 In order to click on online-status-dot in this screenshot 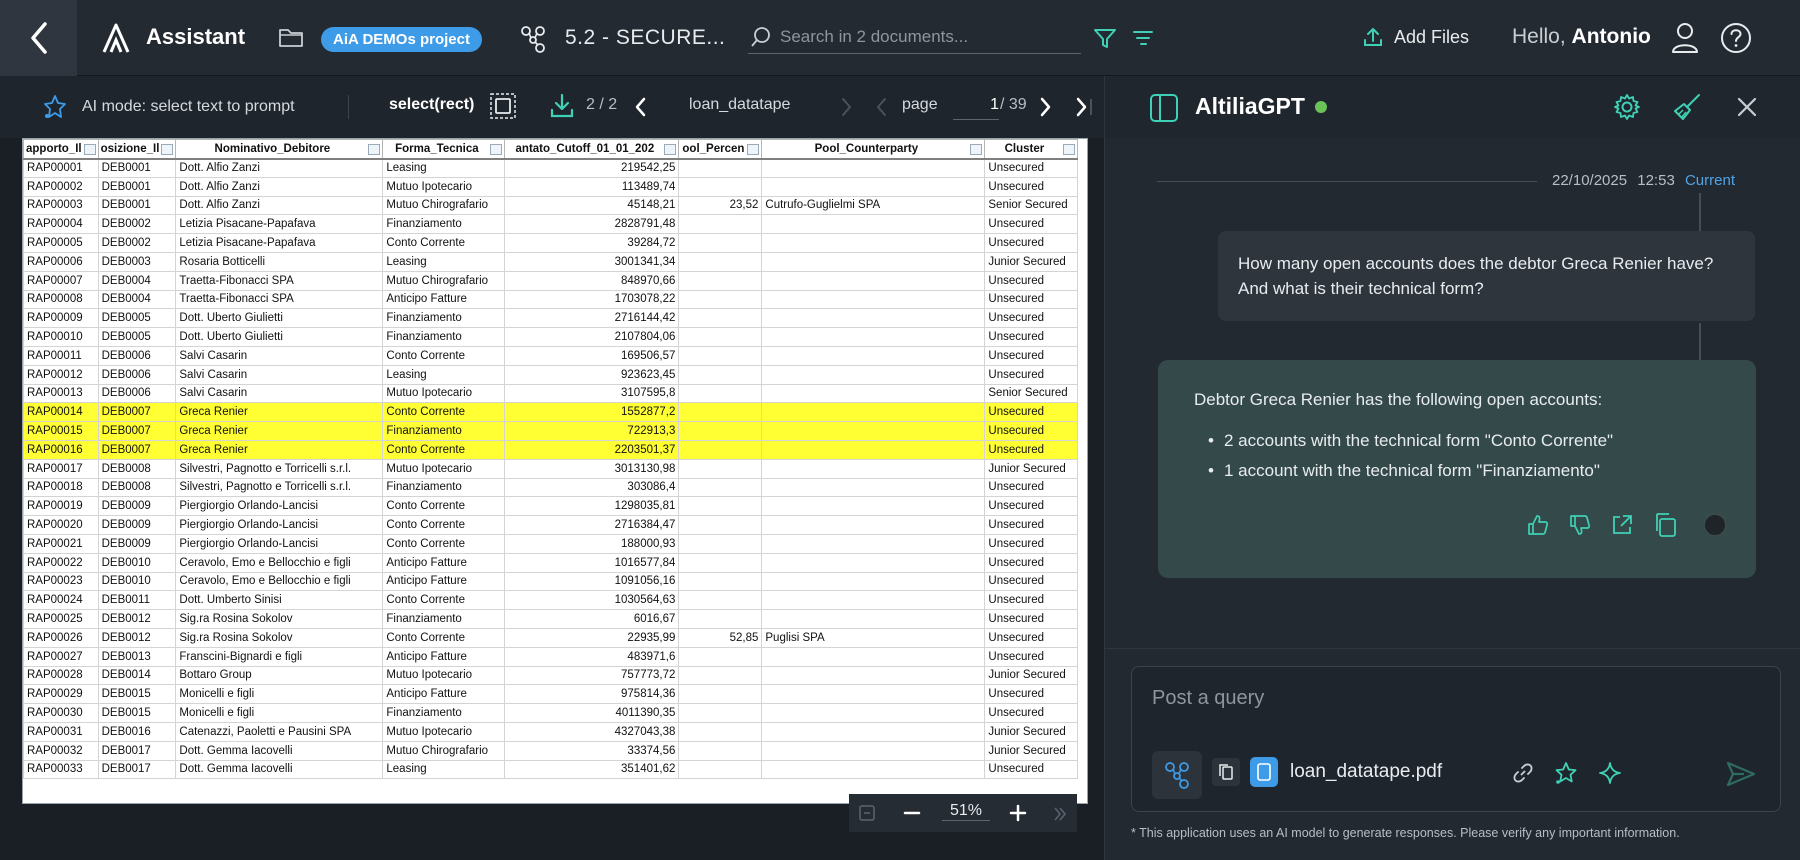, I will do `click(1321, 107)`.